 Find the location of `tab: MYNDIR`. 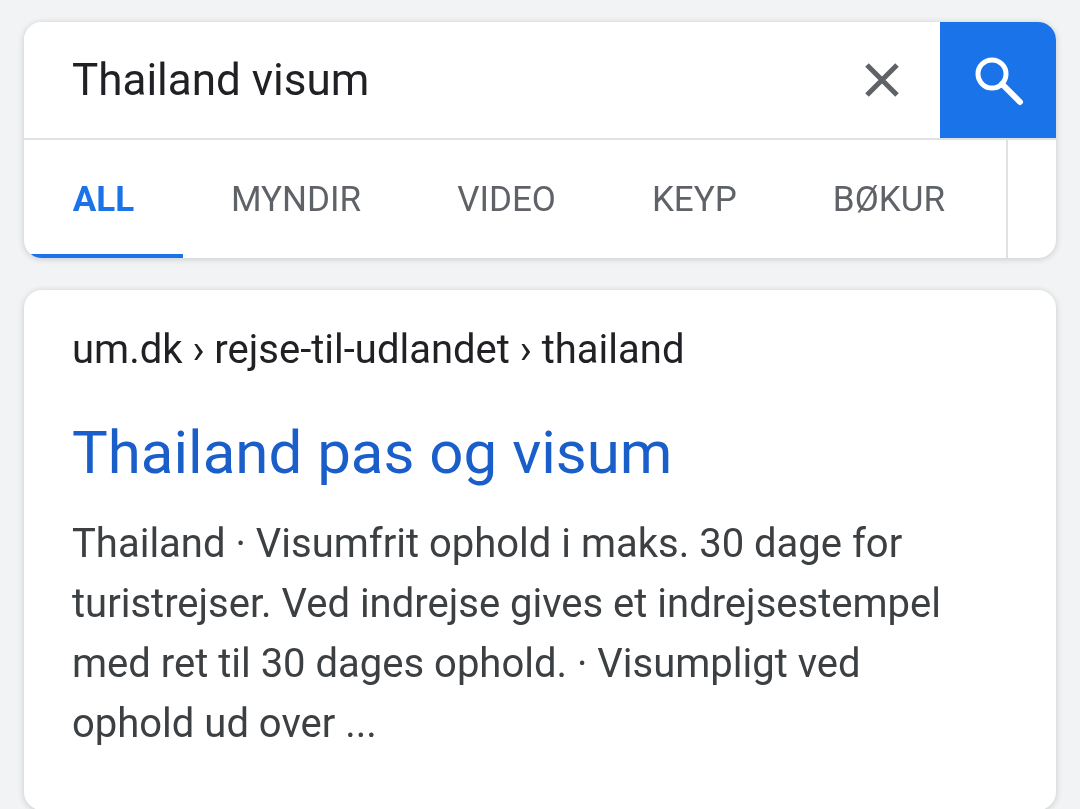

tab: MYNDIR is located at coordinates (296, 199).